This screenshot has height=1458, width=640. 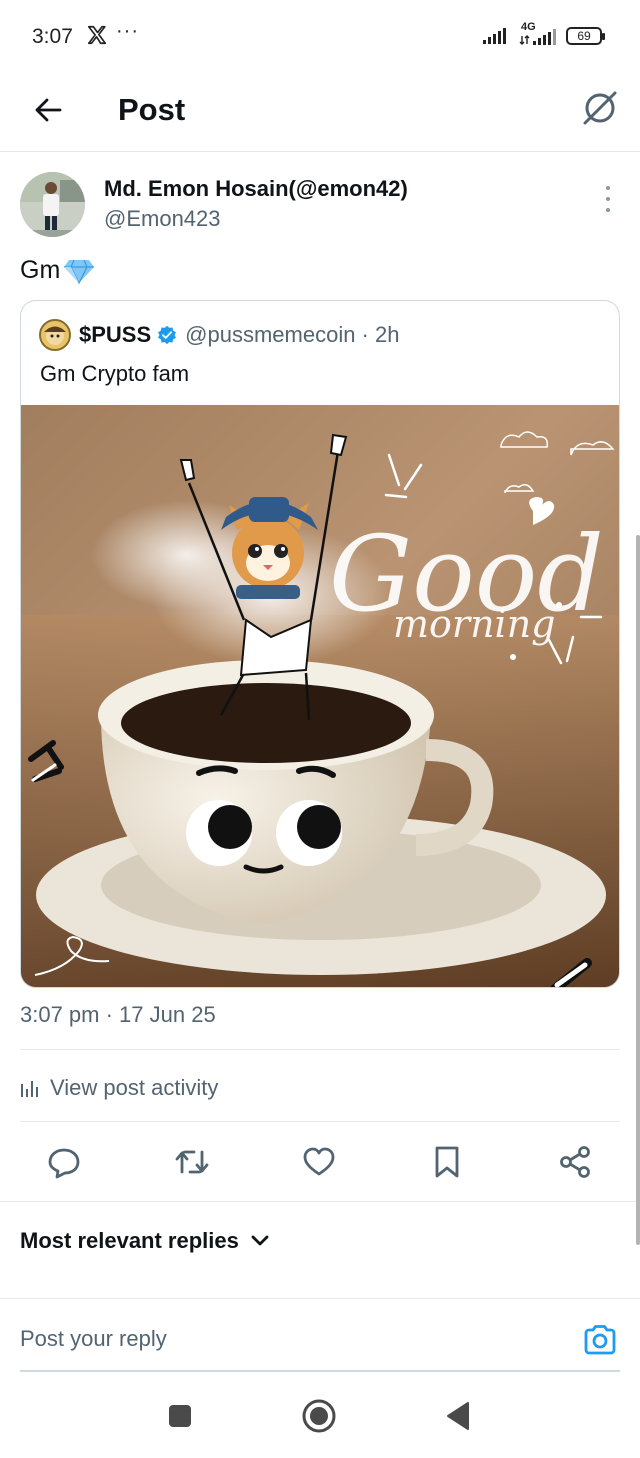 I want to click on repost-button, so click(x=192, y=1162).